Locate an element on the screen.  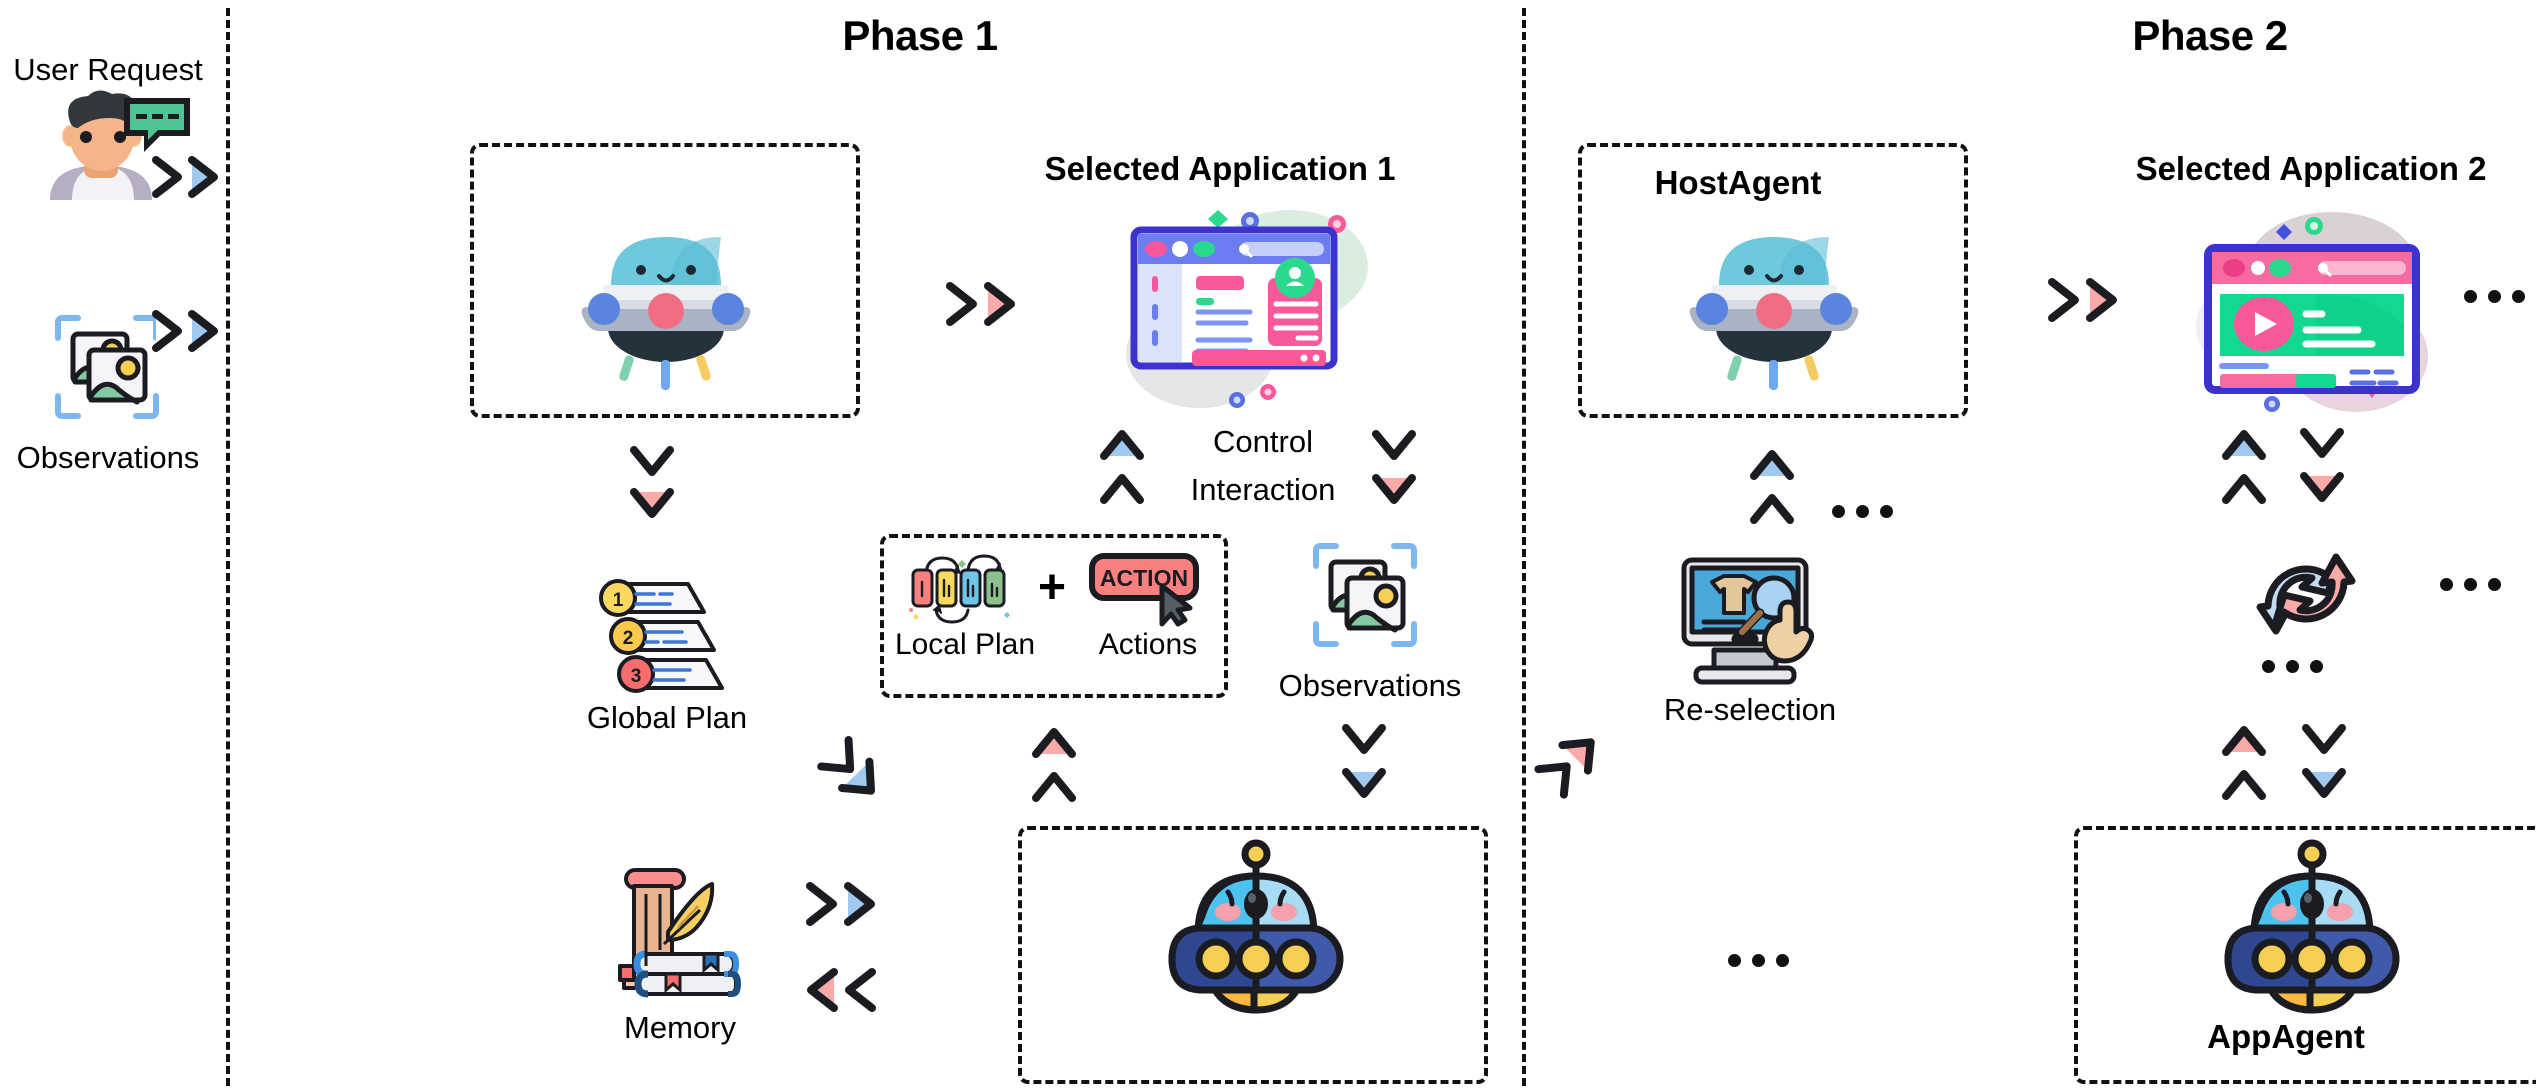
double-chevron-up-blue-control-phase2 is located at coordinates (2244, 468).